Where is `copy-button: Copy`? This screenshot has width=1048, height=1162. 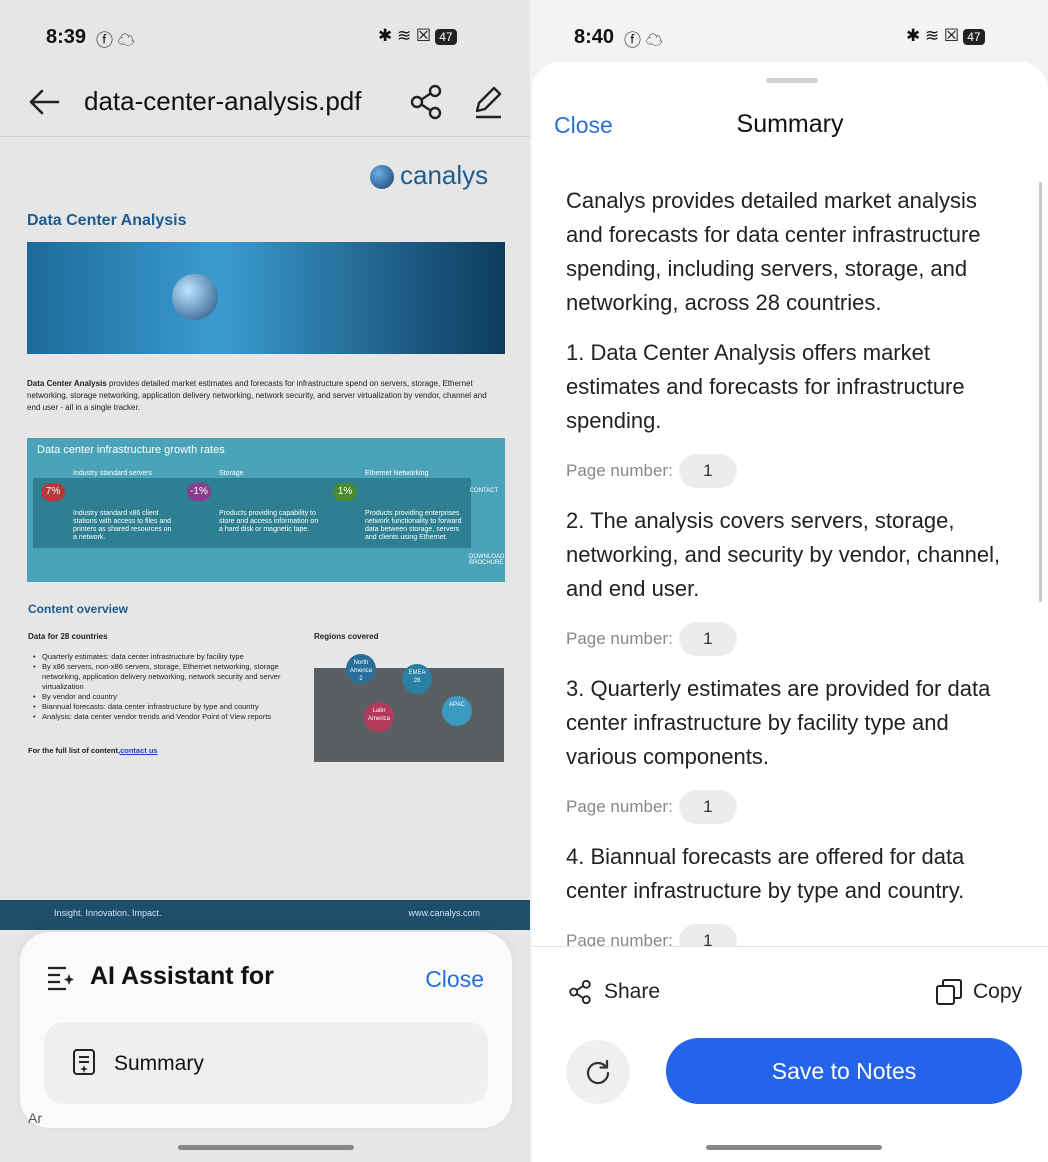
copy-button: Copy is located at coordinates (978, 992).